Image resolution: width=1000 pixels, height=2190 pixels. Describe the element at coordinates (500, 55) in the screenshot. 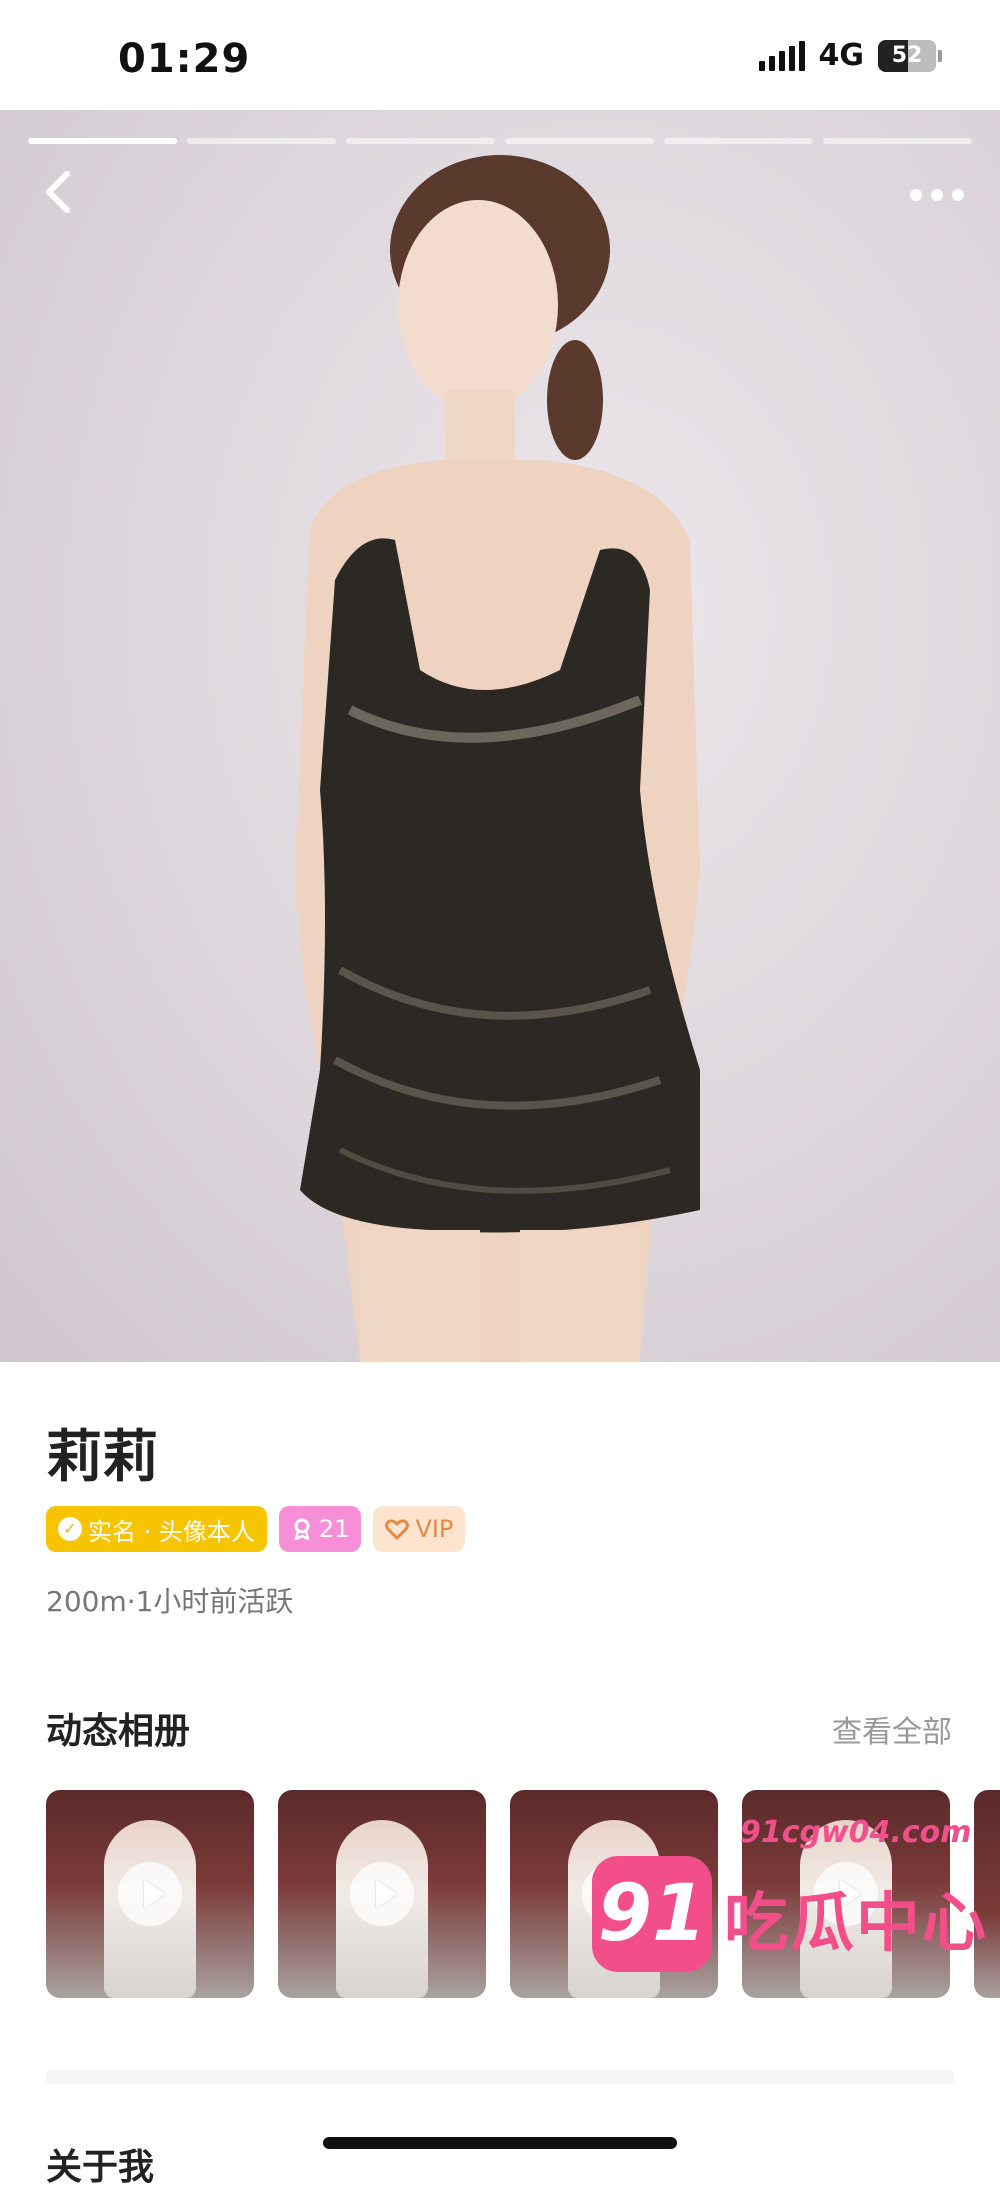

I see `status-bar: 01:29 4G 52` at that location.